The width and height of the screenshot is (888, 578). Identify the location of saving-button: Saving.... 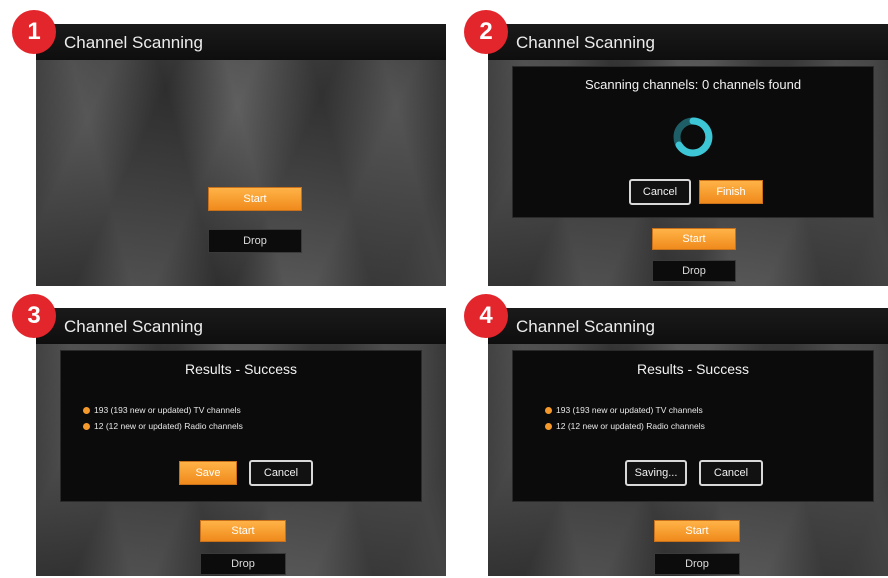
(656, 473).